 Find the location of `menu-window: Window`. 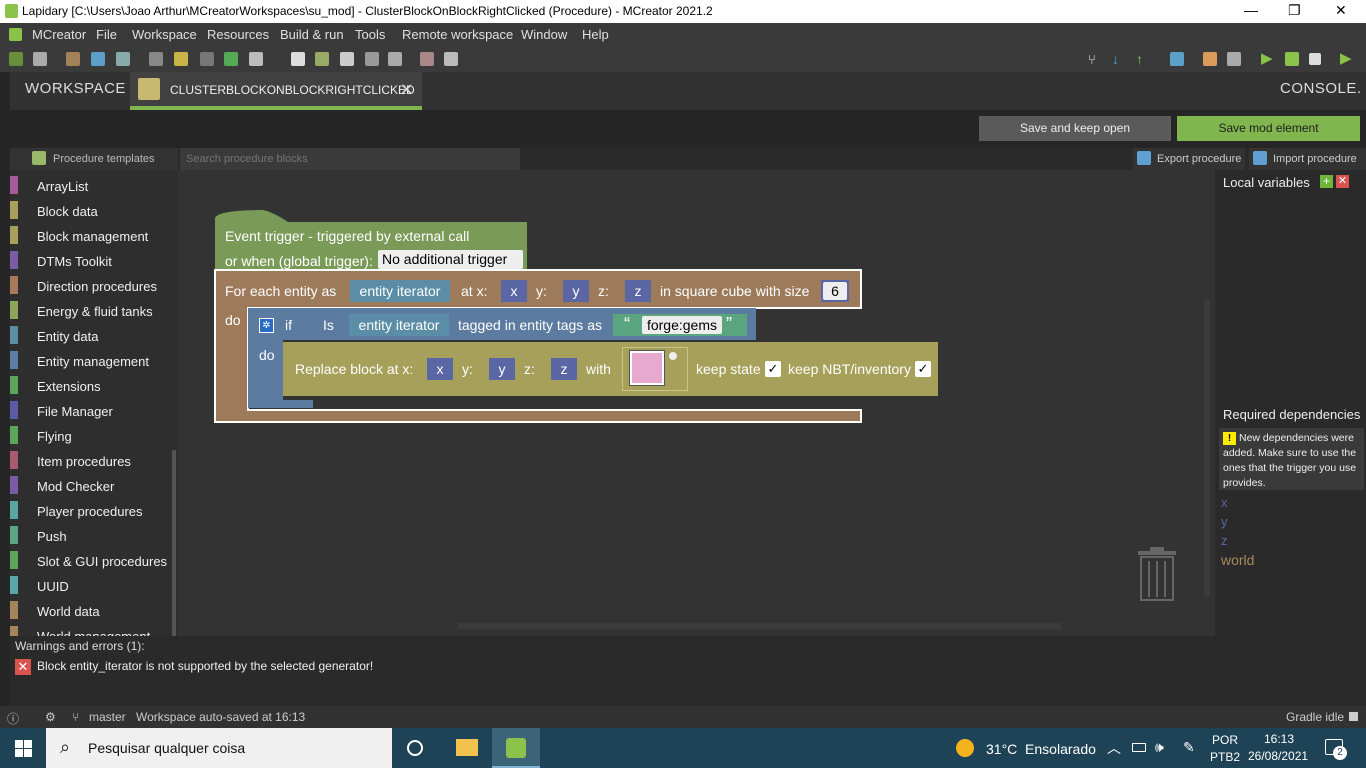

menu-window: Window is located at coordinates (544, 34).